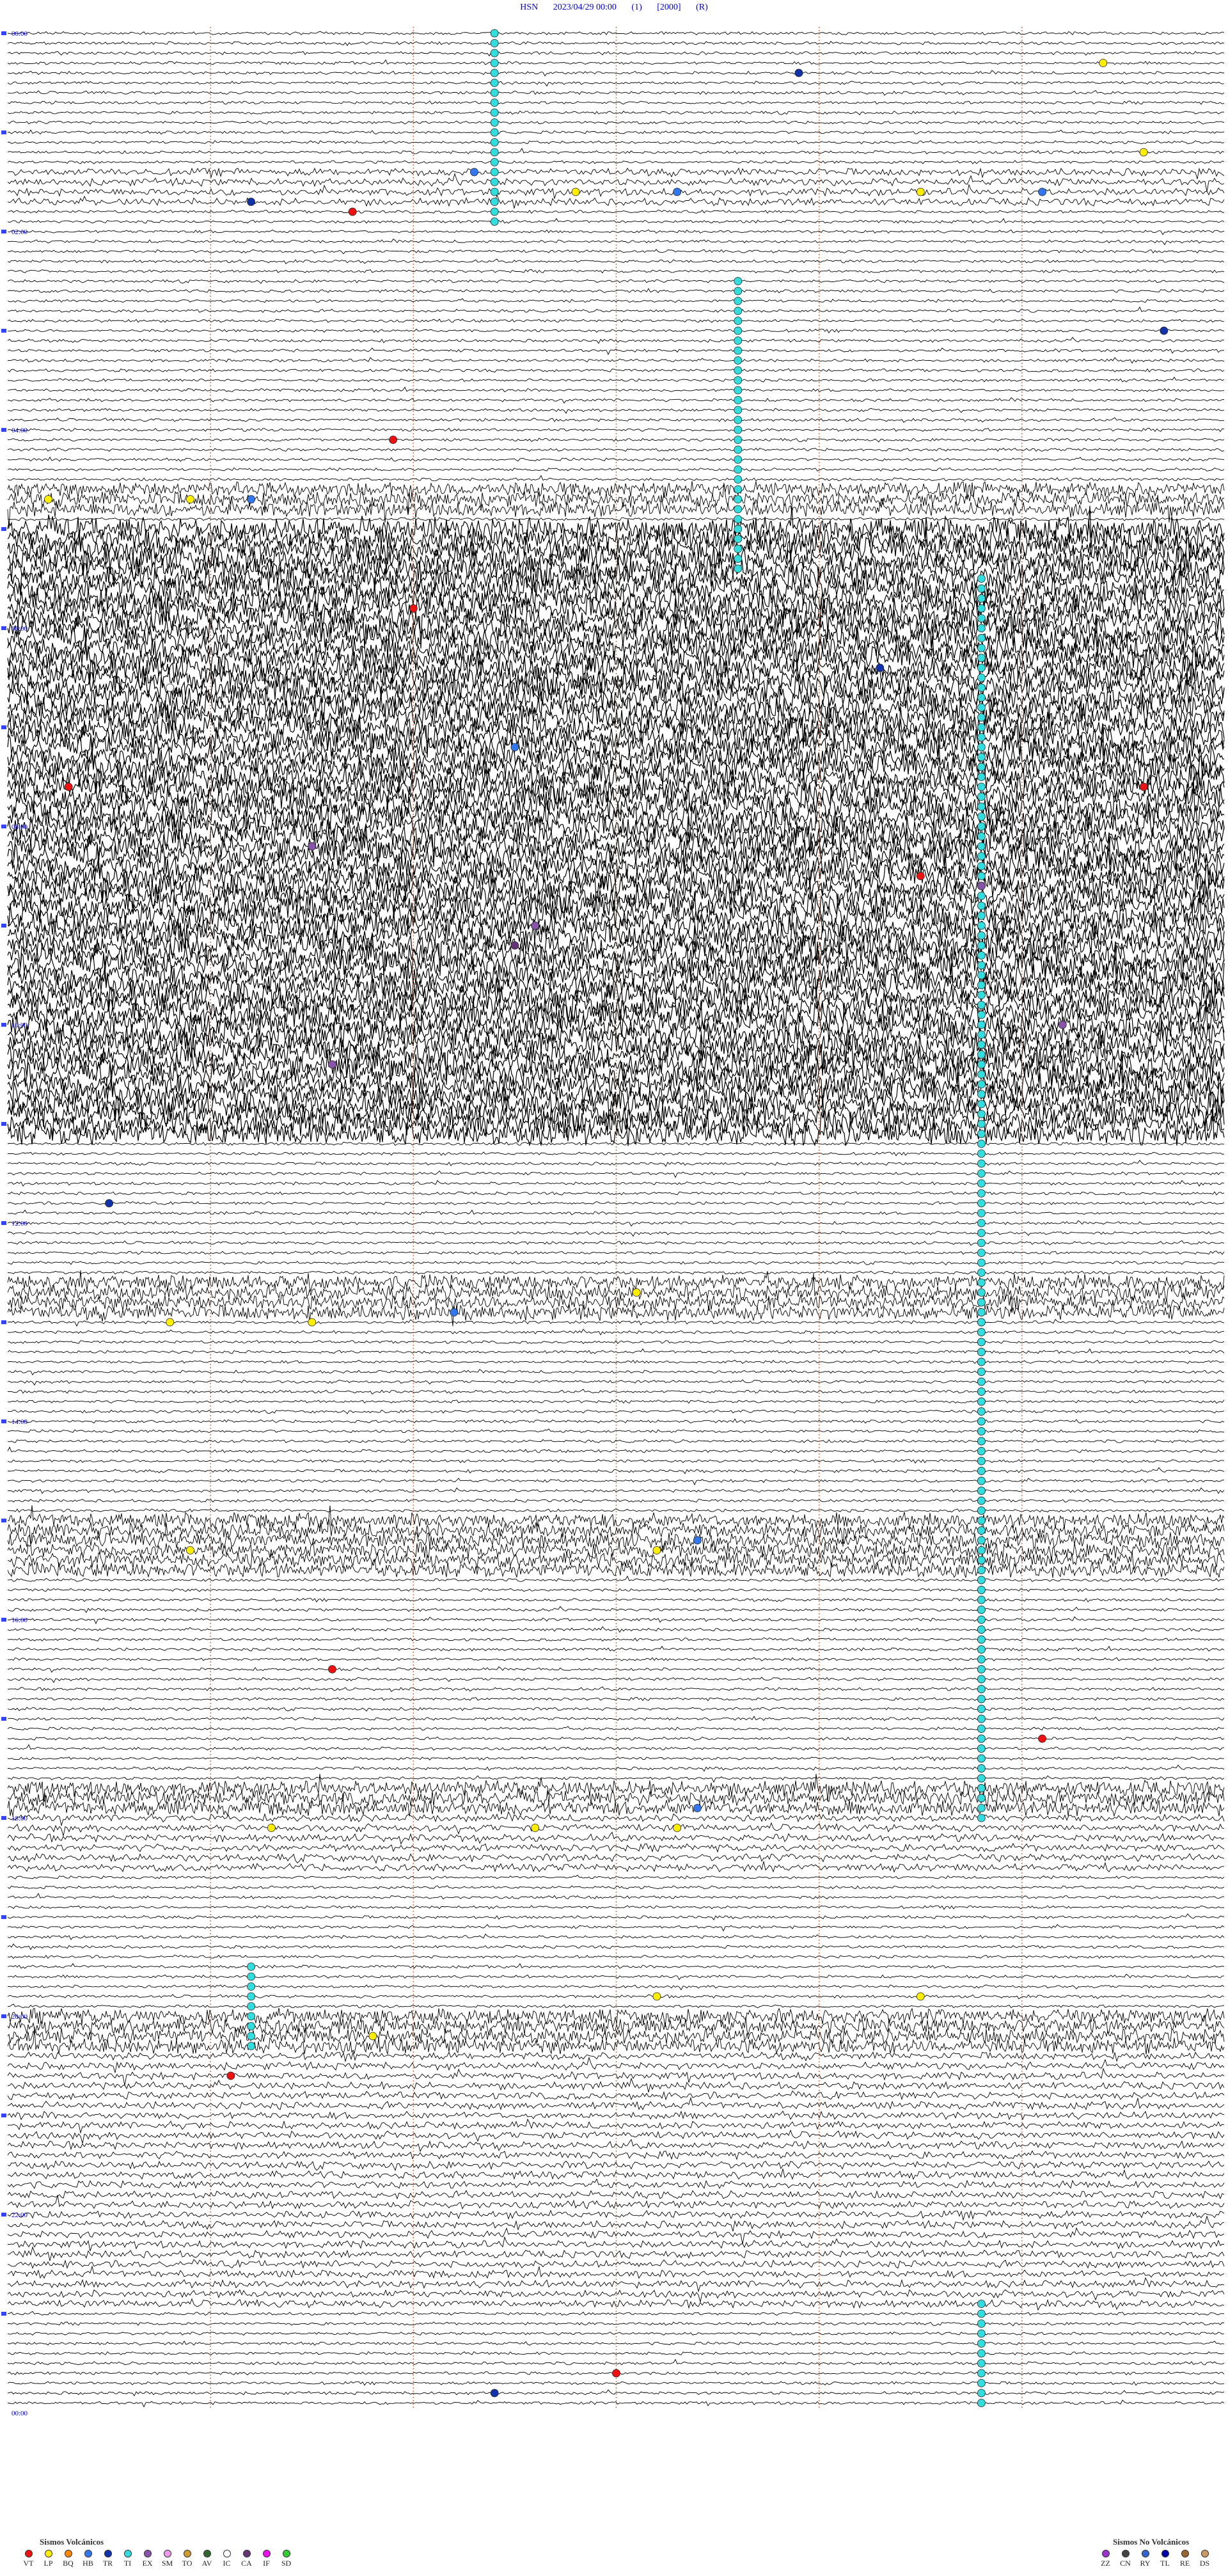  I want to click on legend-label: AV, so click(206, 2563).